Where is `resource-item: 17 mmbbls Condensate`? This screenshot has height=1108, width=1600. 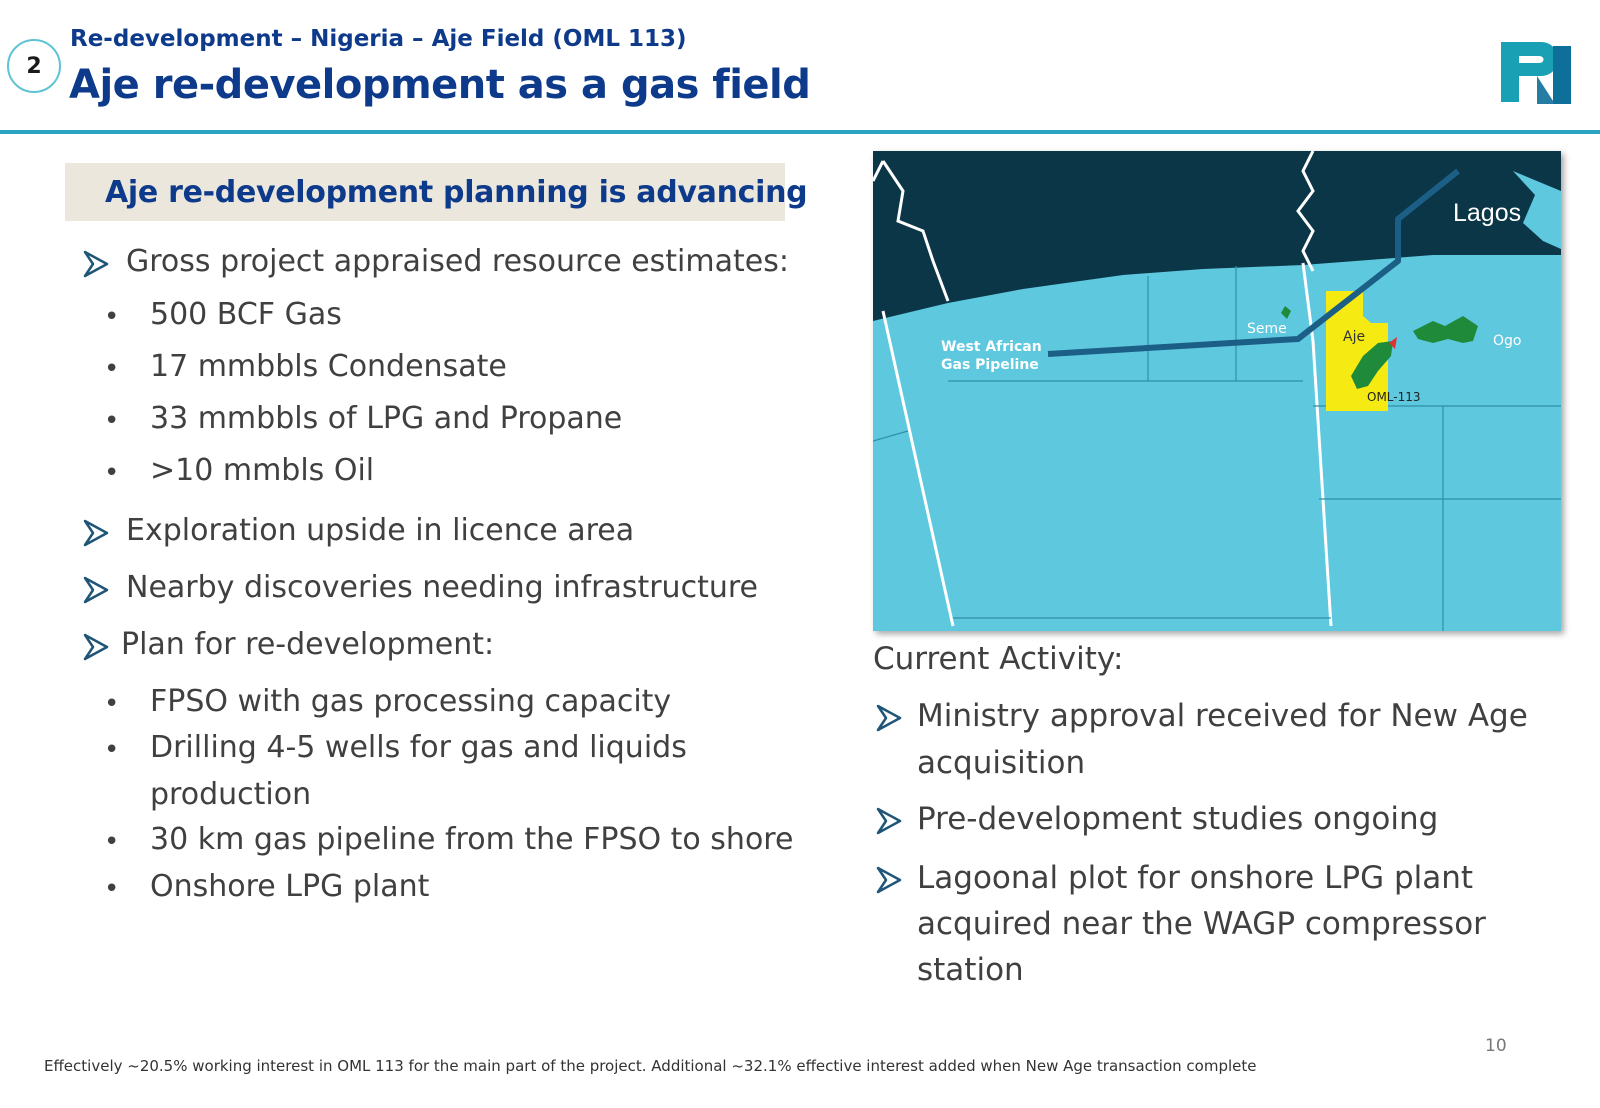
resource-item: 17 mmbbls Condensate is located at coordinates (328, 366).